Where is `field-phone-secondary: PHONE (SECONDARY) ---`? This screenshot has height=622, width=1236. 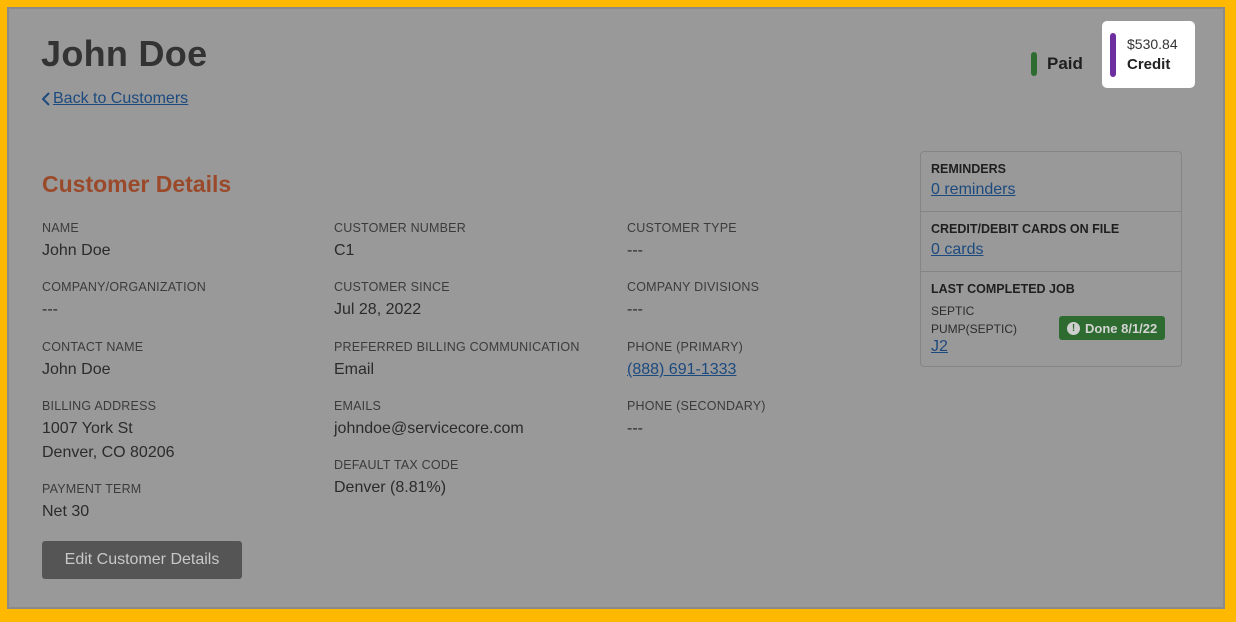
field-phone-secondary: PHONE (SECONDARY) --- is located at coordinates (696, 420).